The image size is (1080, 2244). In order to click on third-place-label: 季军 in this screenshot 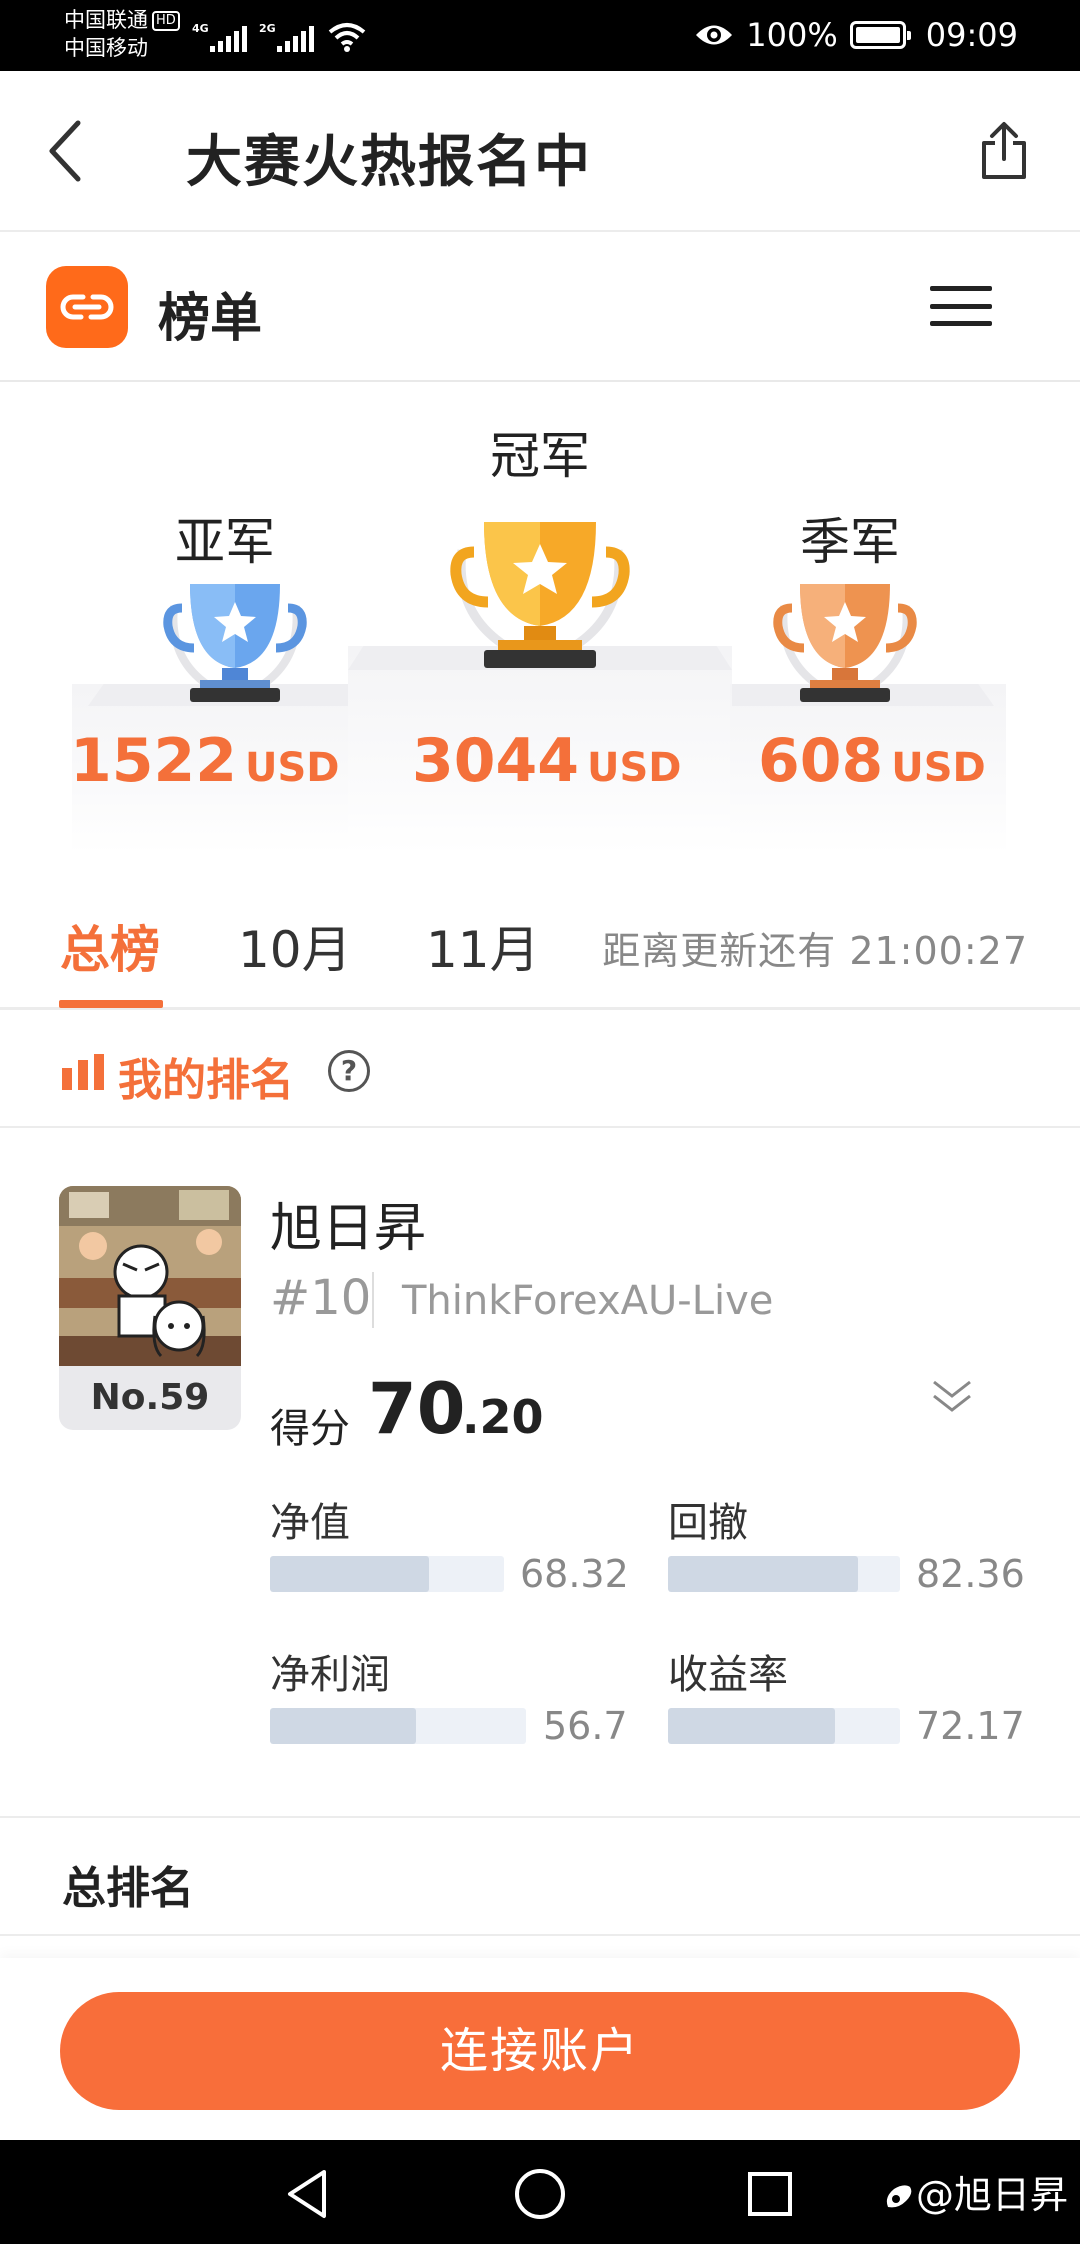, I will do `click(850, 542)`.